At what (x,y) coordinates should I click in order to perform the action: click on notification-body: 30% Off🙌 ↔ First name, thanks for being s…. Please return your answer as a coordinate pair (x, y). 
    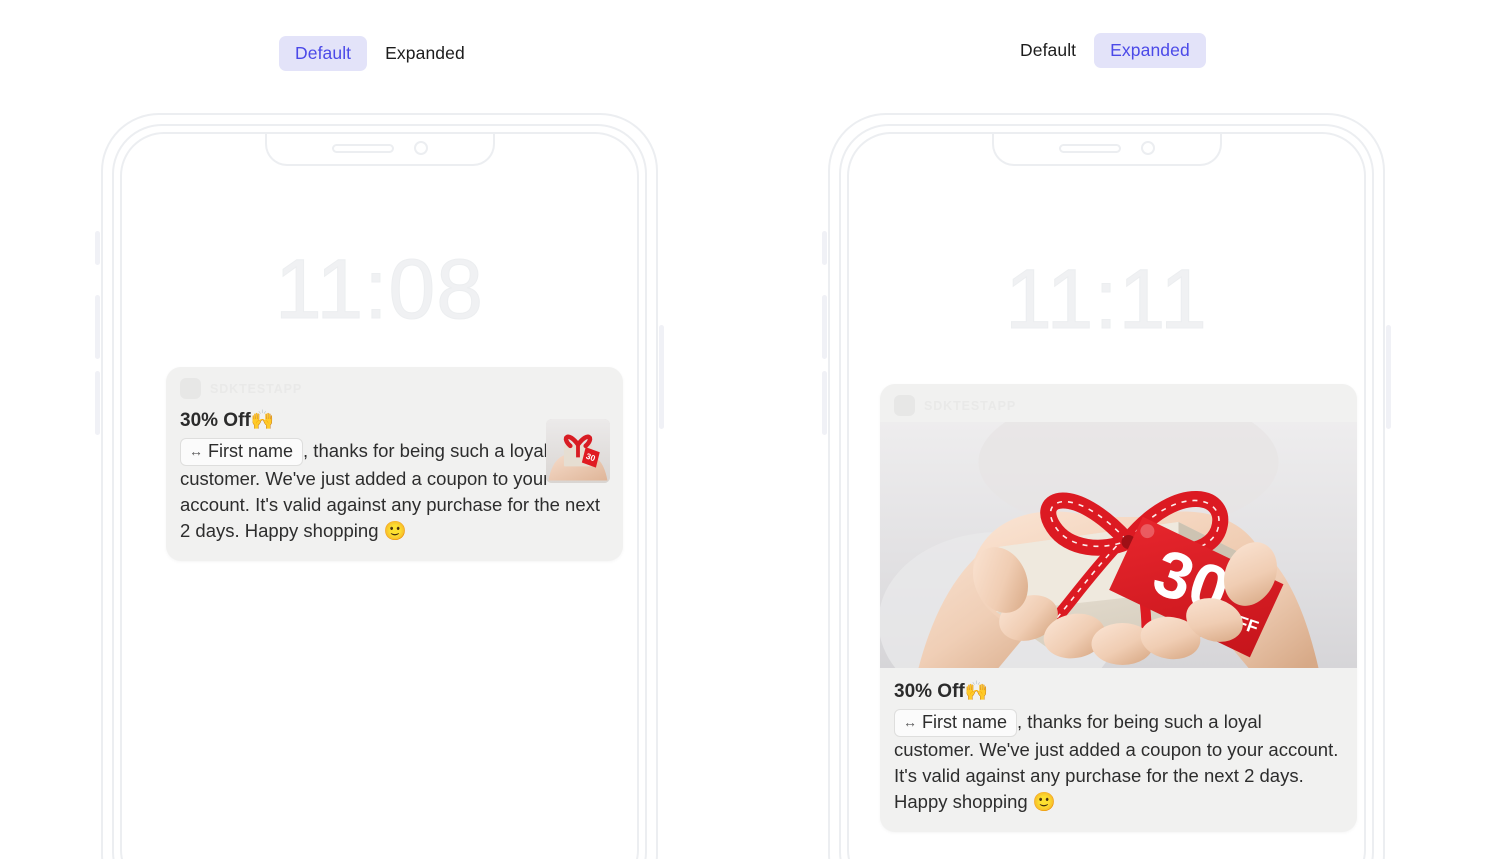
    Looking at the image, I should click on (1118, 750).